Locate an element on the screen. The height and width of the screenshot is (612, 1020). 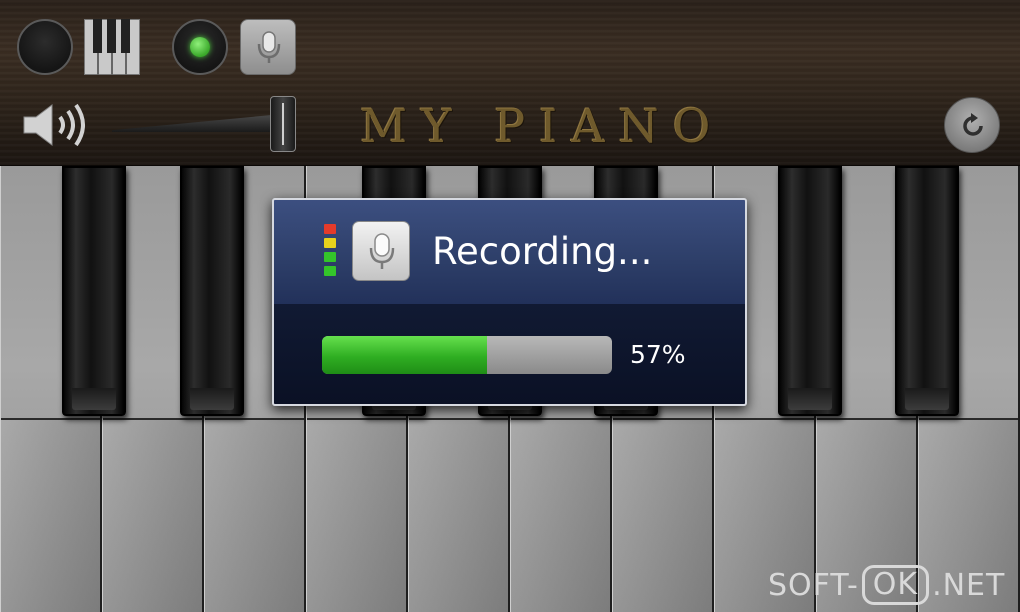
mic-button is located at coordinates (268, 47).